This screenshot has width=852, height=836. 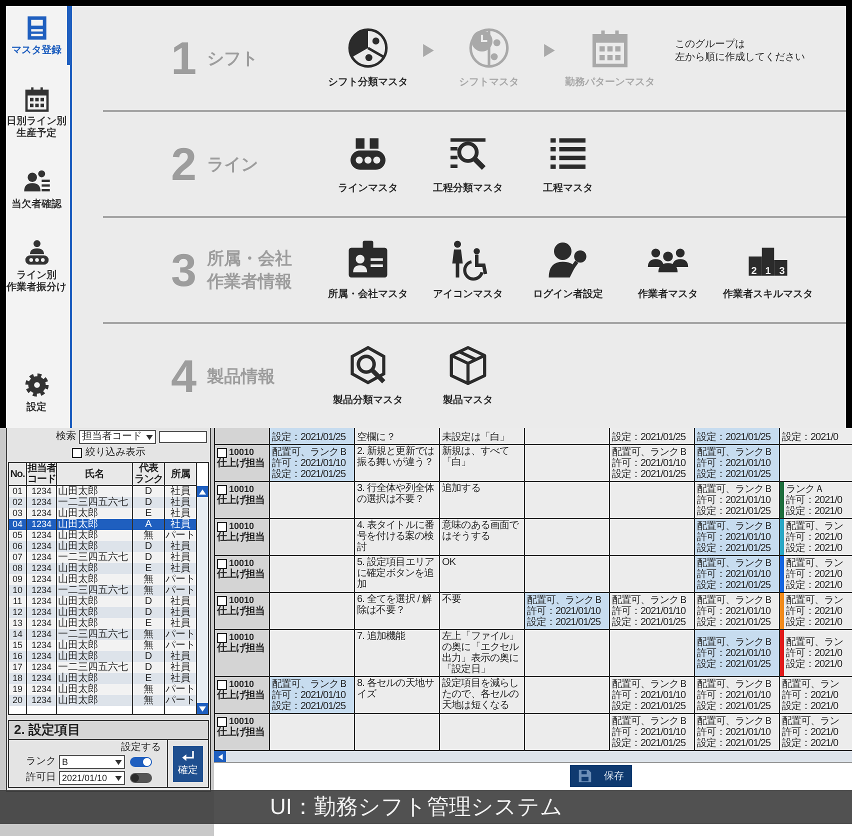 I want to click on save-button: 保存, so click(x=601, y=776).